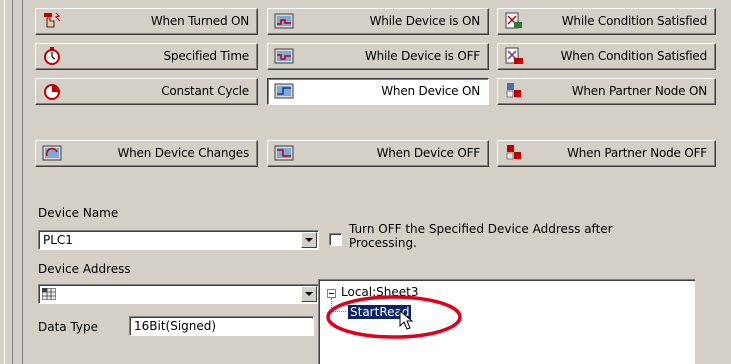  Describe the element at coordinates (146, 56) in the screenshot. I see `trigger-button-specified-time: Specified Time` at that location.